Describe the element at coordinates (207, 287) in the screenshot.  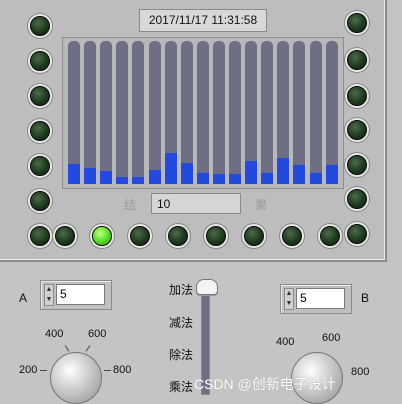
I see `operation-slider-thumb` at that location.